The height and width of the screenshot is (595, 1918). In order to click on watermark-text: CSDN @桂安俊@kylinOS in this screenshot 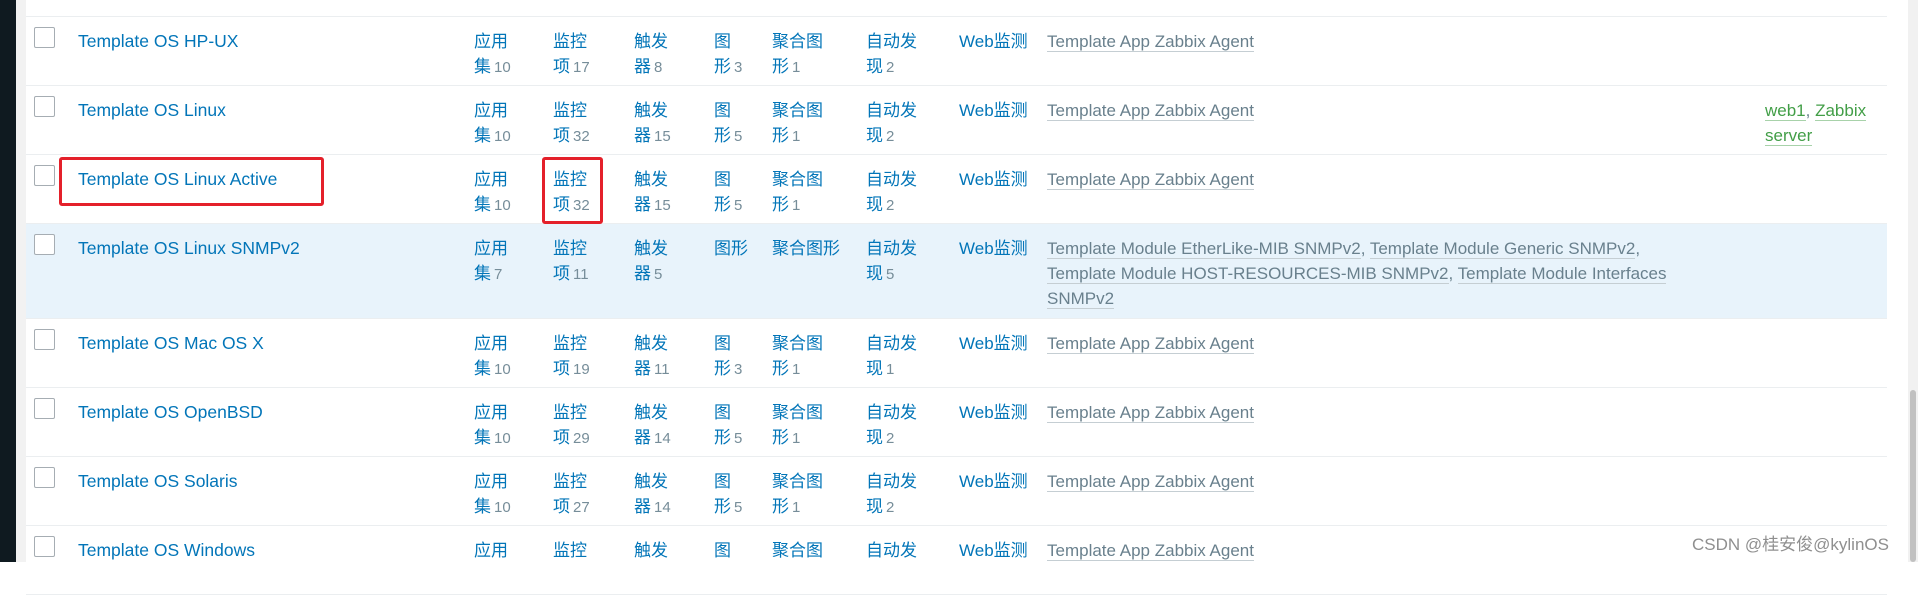, I will do `click(1790, 544)`.